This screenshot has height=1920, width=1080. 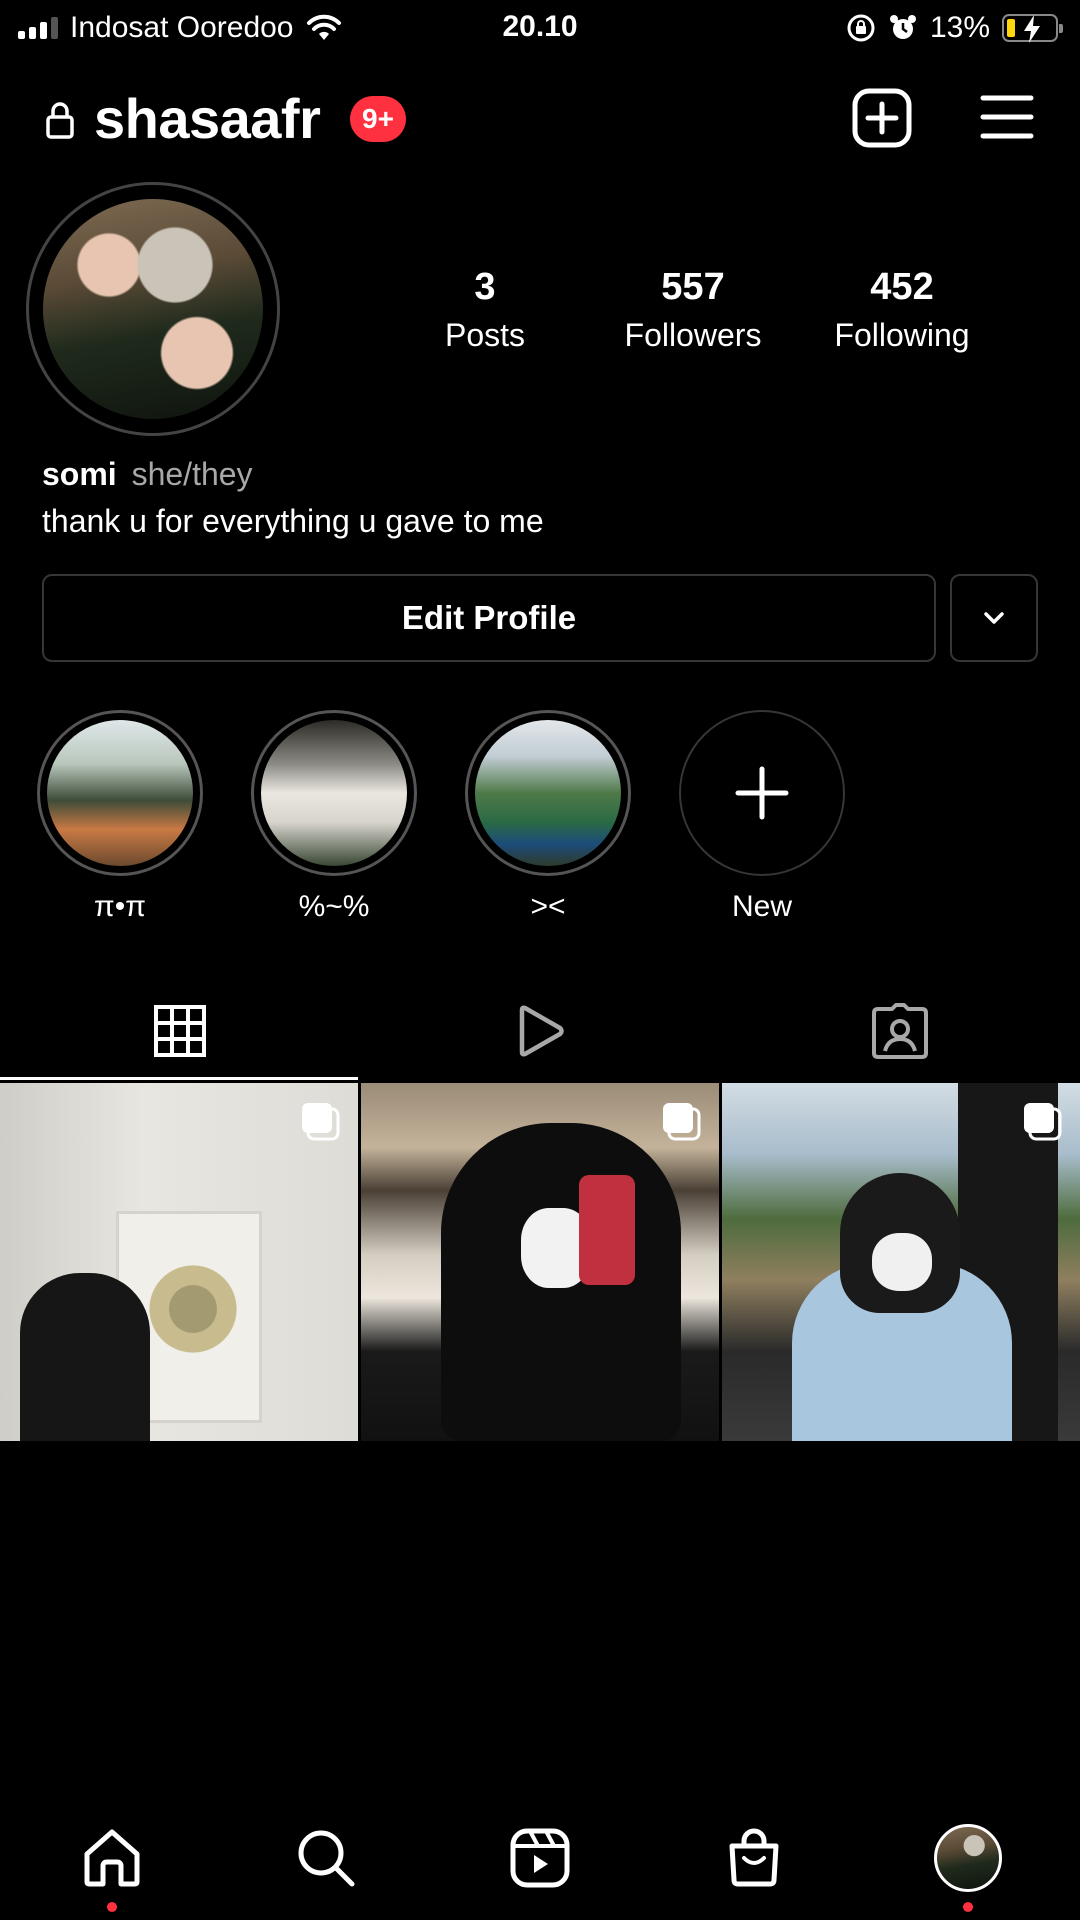 What do you see at coordinates (902, 27) in the screenshot?
I see `alarm-icon` at bounding box center [902, 27].